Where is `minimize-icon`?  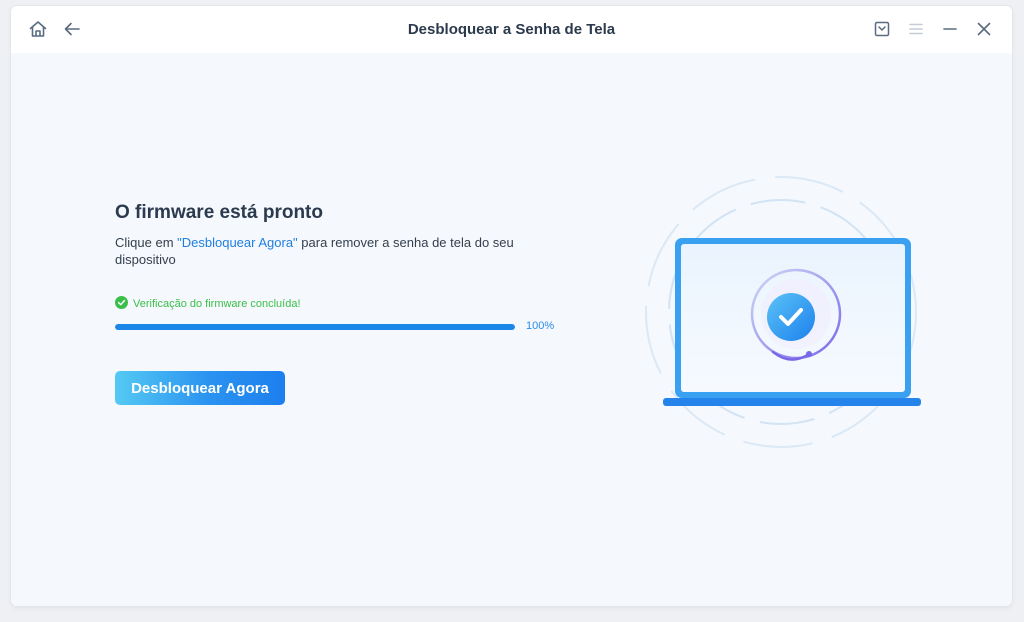 minimize-icon is located at coordinates (950, 29).